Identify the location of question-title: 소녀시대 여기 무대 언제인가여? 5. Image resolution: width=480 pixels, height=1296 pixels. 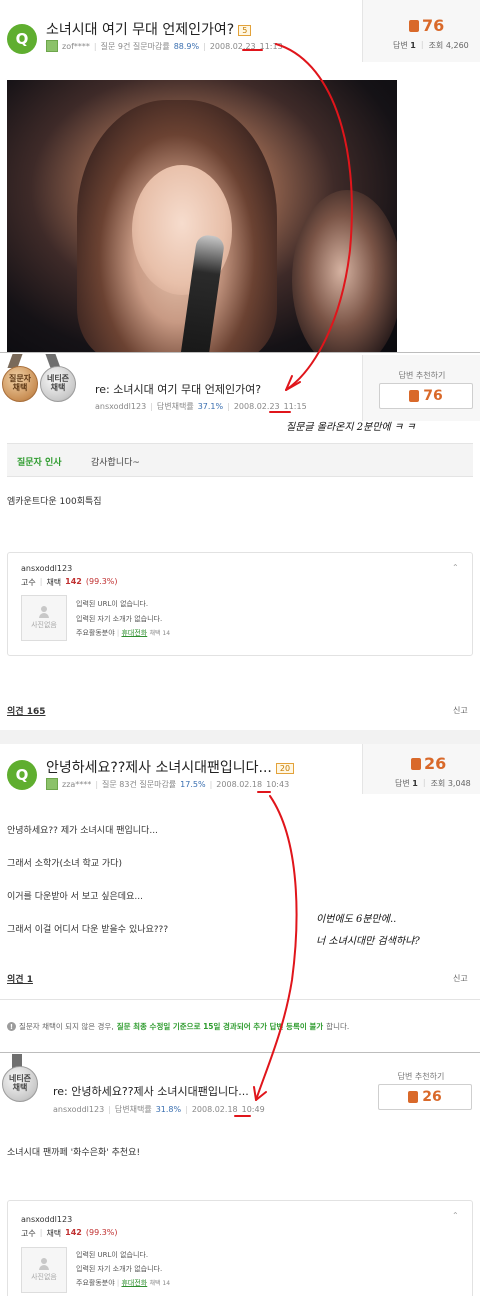
(149, 29).